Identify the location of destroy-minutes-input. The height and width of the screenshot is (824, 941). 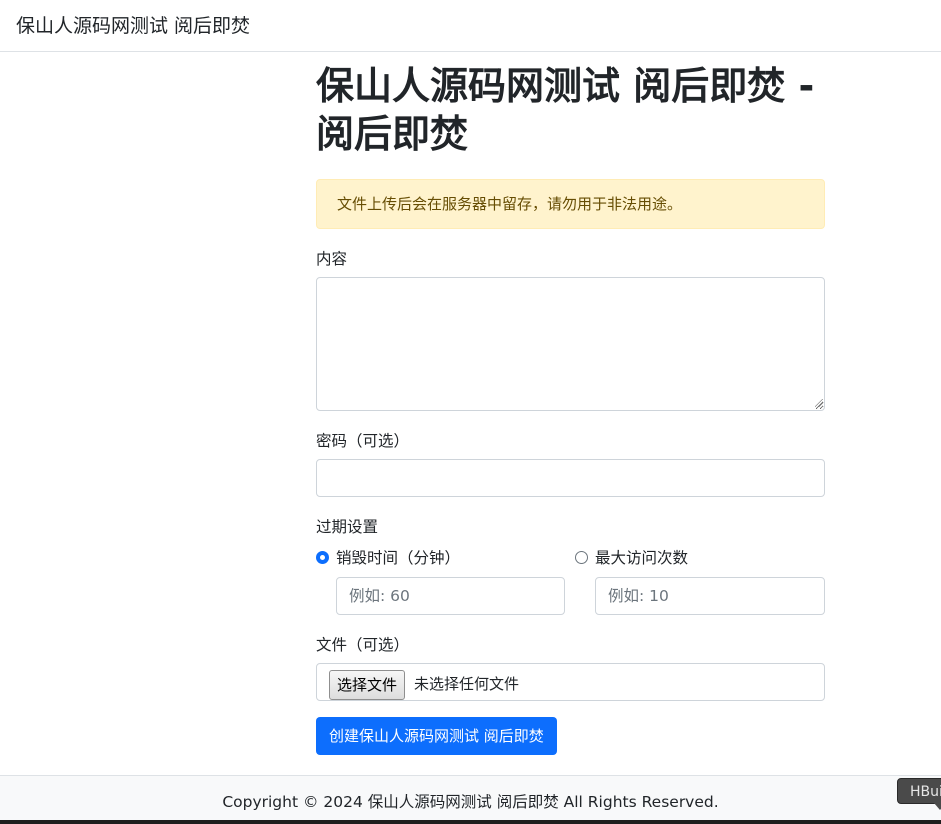
(450, 596).